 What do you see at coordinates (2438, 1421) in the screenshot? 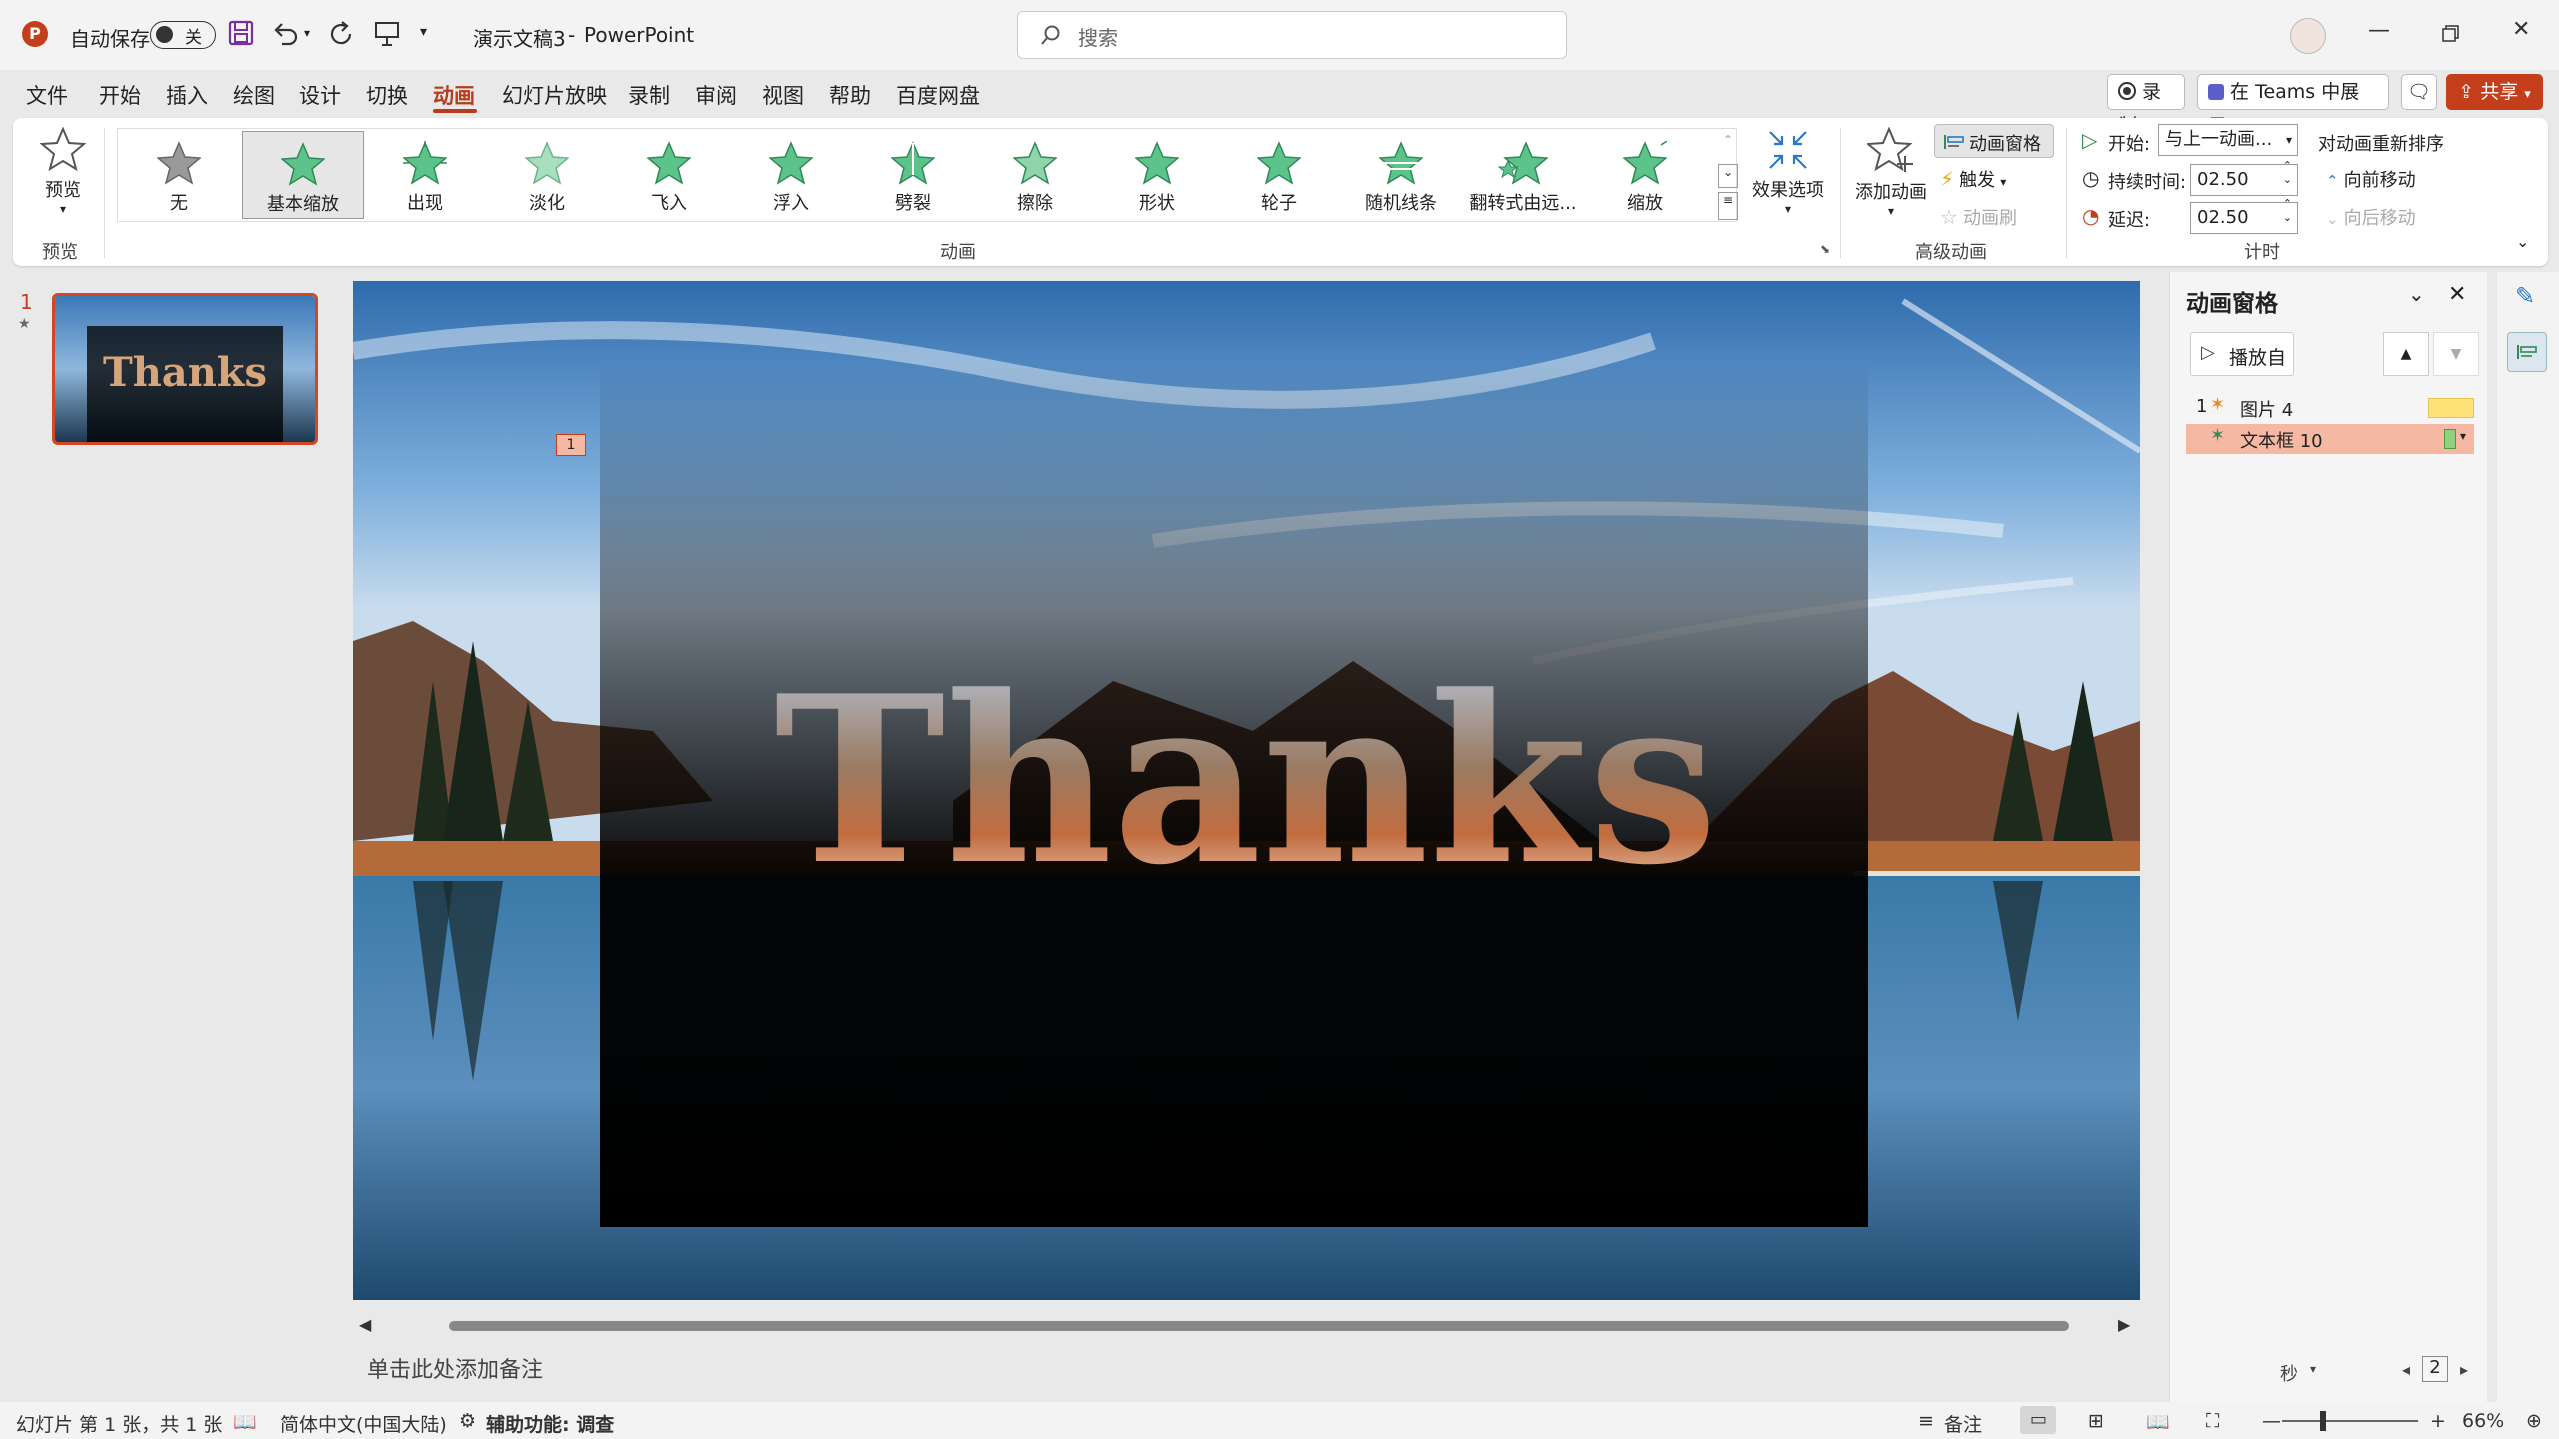
I see `zoom-in-icon: +` at bounding box center [2438, 1421].